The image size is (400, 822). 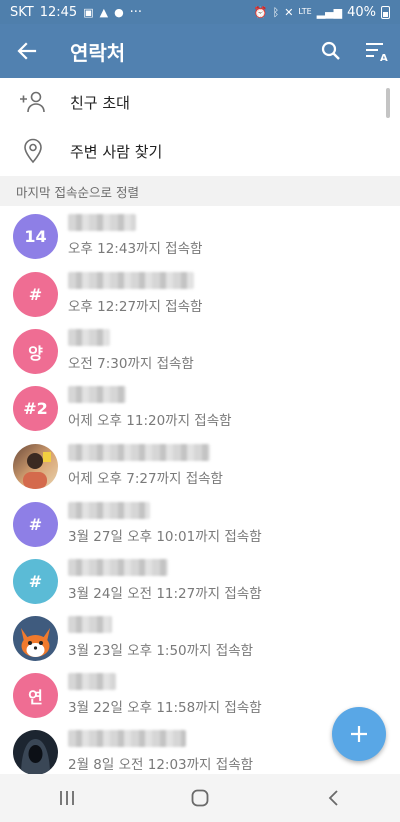 I want to click on fox-avatar-icon, so click(x=35, y=642).